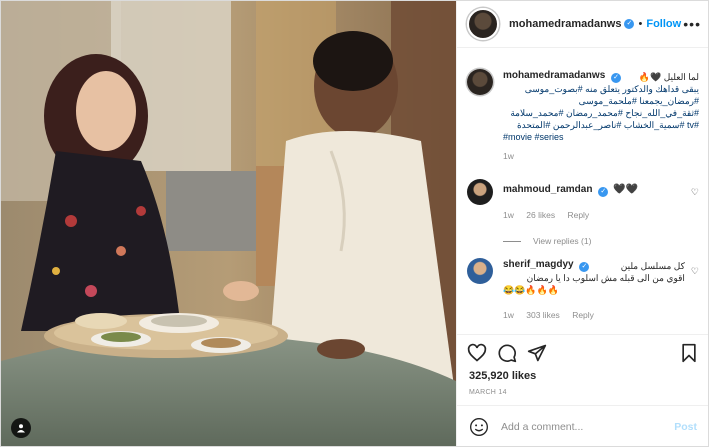 The width and height of the screenshot is (709, 447). Describe the element at coordinates (483, 24) in the screenshot. I see `author-avatar` at that location.